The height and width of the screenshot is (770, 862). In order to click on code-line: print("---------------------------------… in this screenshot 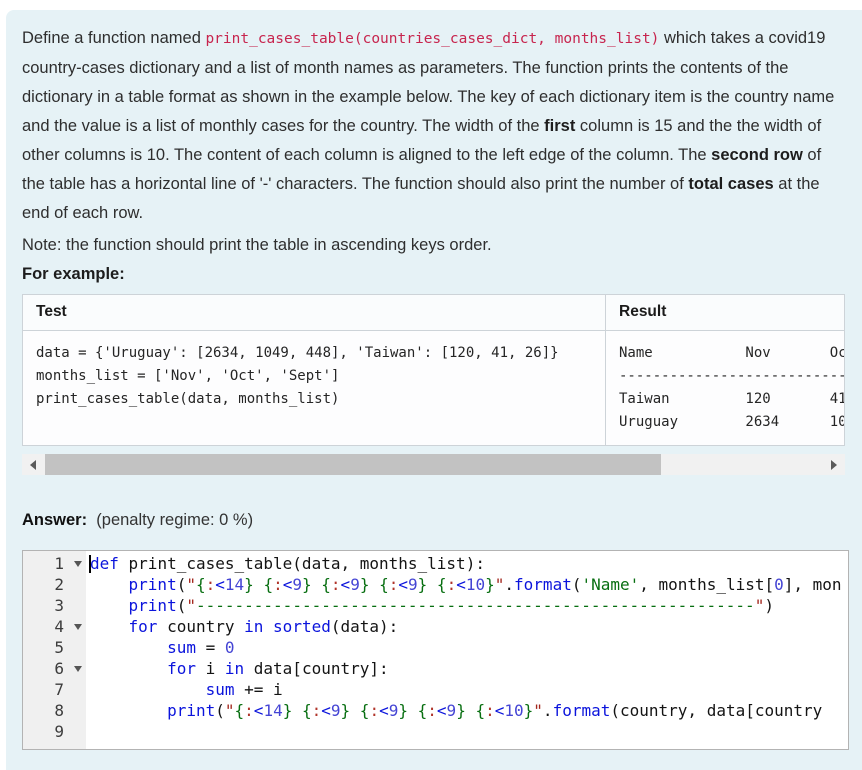, I will do `click(451, 605)`.